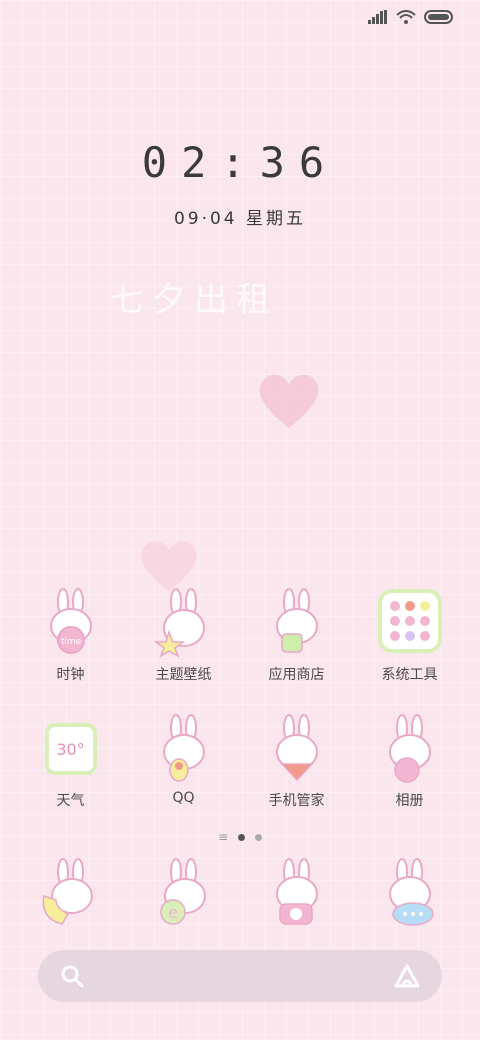 The image size is (480, 1040). I want to click on app-label: 系统工具, so click(409, 675).